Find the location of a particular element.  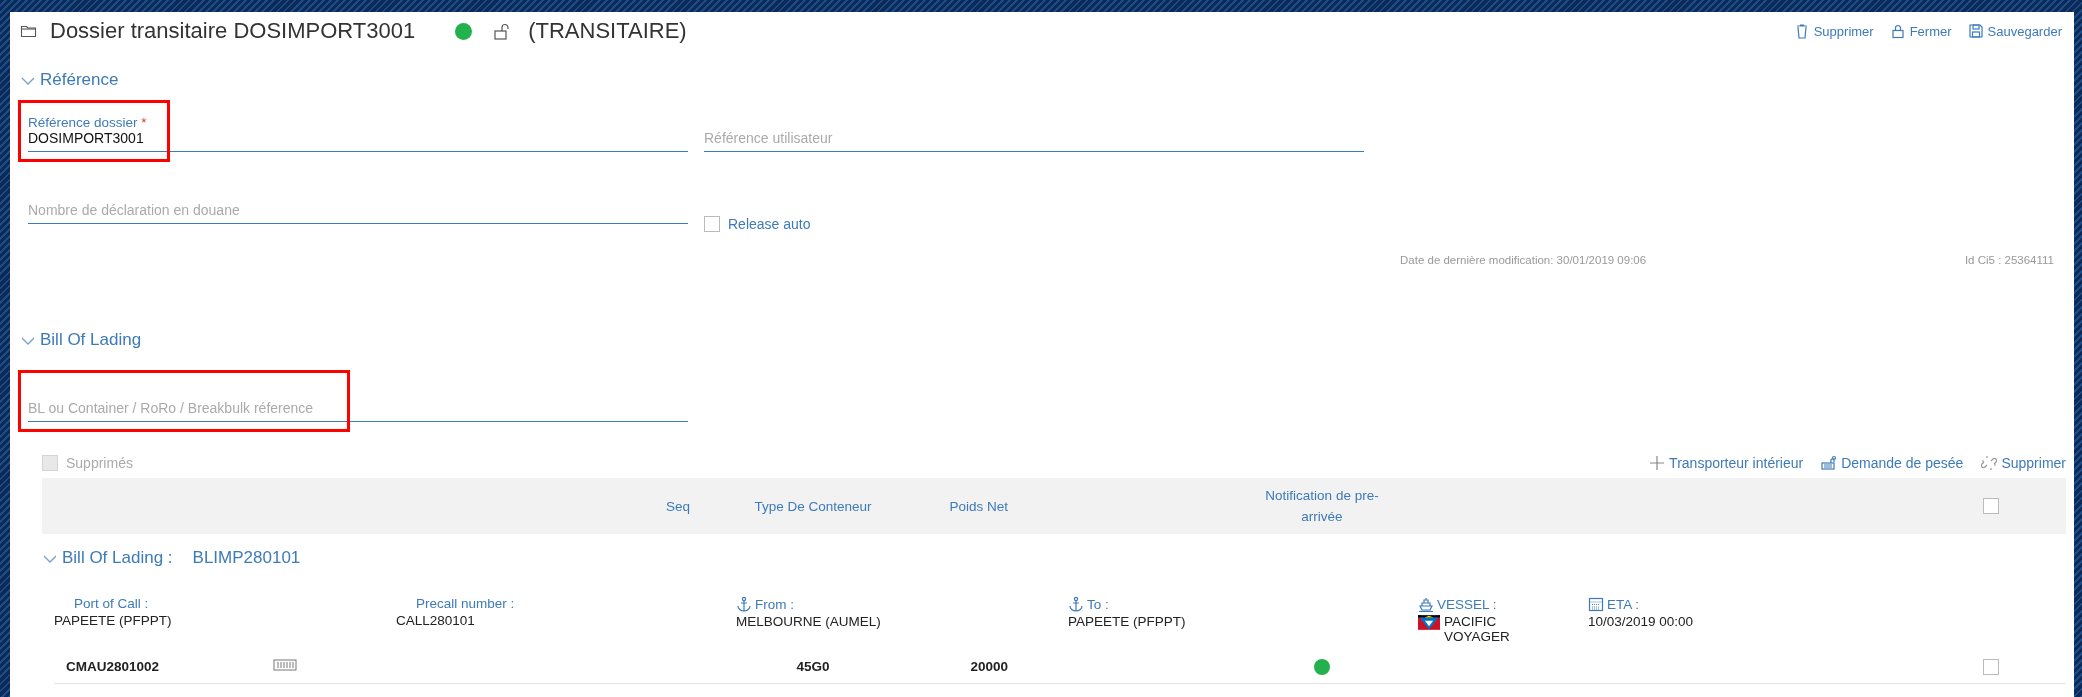

text-input: DOSIMPORT3001 is located at coordinates (358, 141).